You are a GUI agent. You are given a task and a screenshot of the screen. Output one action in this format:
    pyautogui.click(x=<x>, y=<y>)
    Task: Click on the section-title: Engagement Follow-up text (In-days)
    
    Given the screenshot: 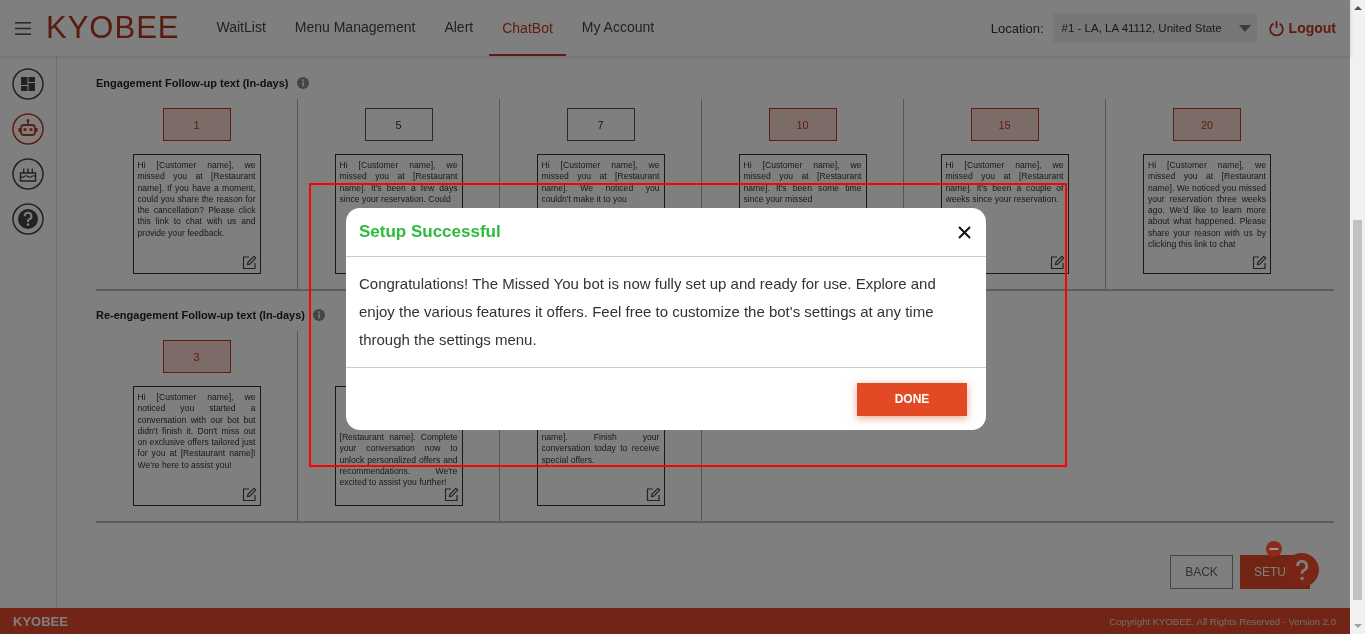 What is the action you would take?
    pyautogui.click(x=192, y=83)
    